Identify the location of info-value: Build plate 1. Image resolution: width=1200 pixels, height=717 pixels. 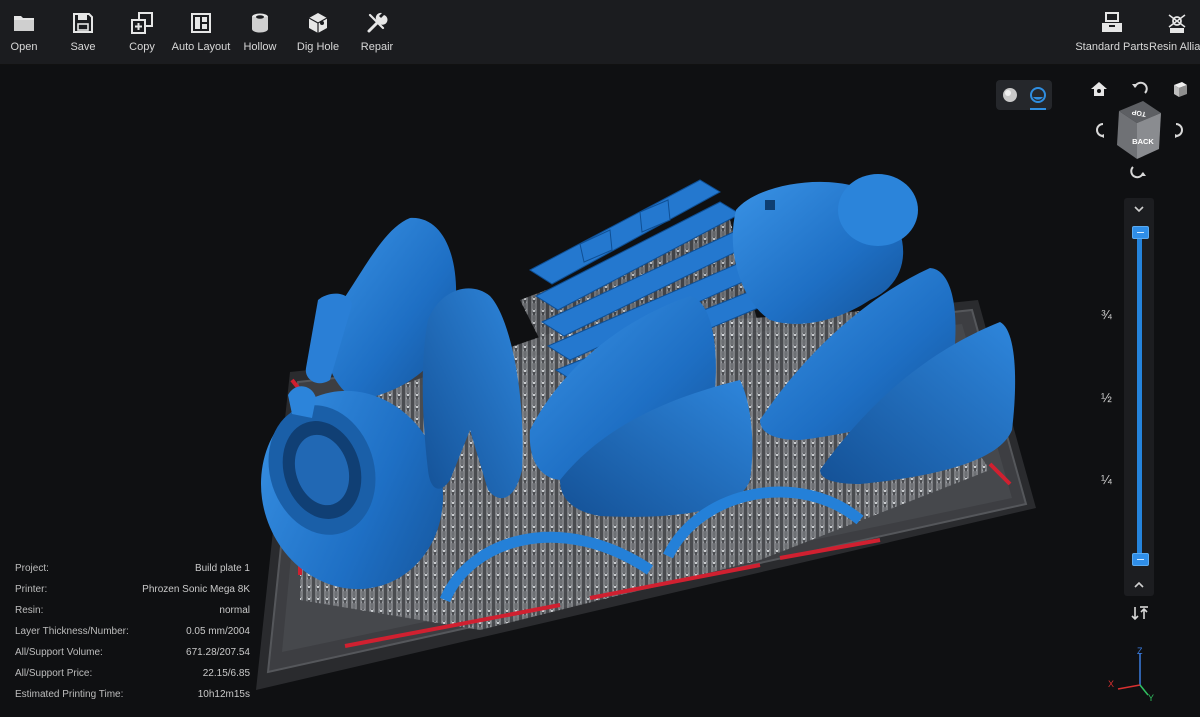
(222, 568).